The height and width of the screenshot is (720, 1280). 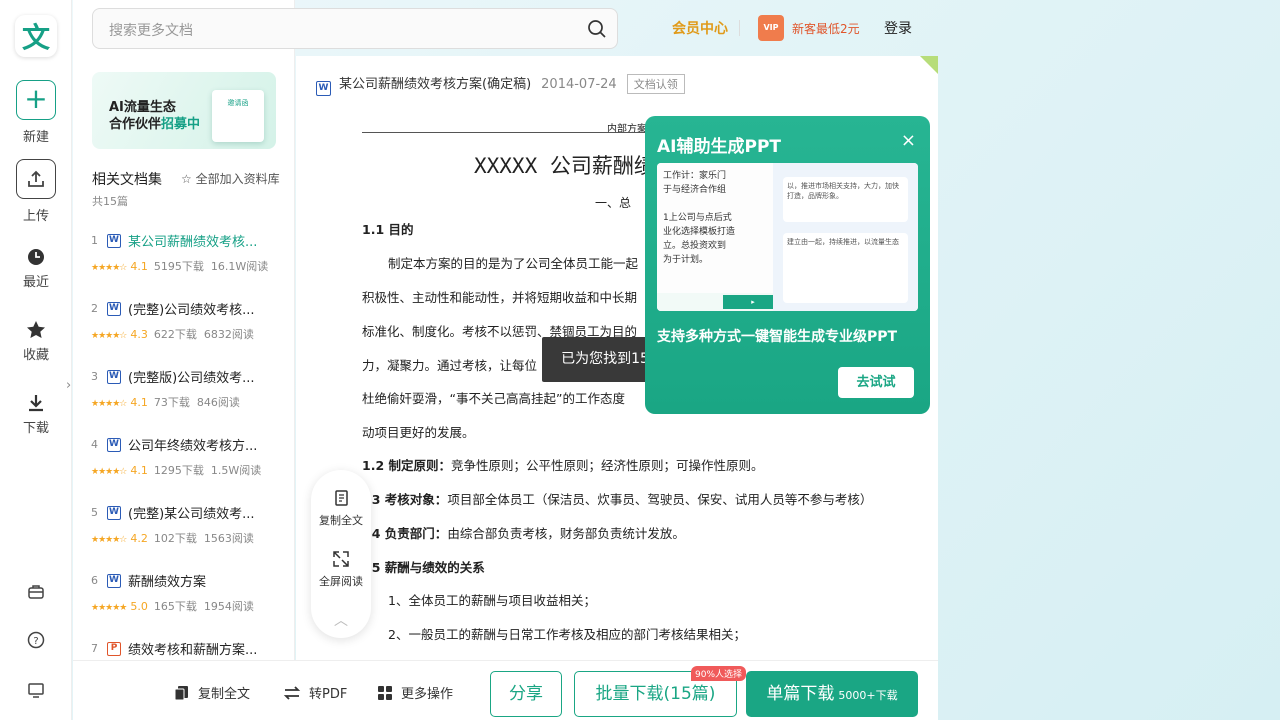 What do you see at coordinates (35, 355) in the screenshot?
I see `rail-favorites-label: 收藏` at bounding box center [35, 355].